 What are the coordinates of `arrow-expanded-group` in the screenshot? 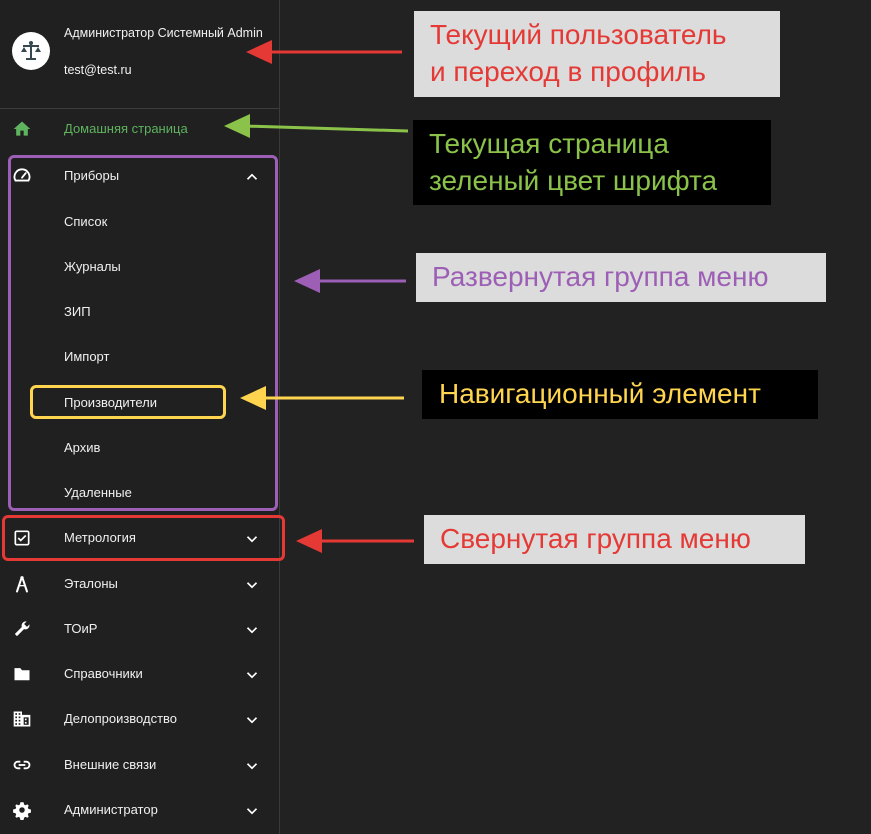 It's located at (350, 281).